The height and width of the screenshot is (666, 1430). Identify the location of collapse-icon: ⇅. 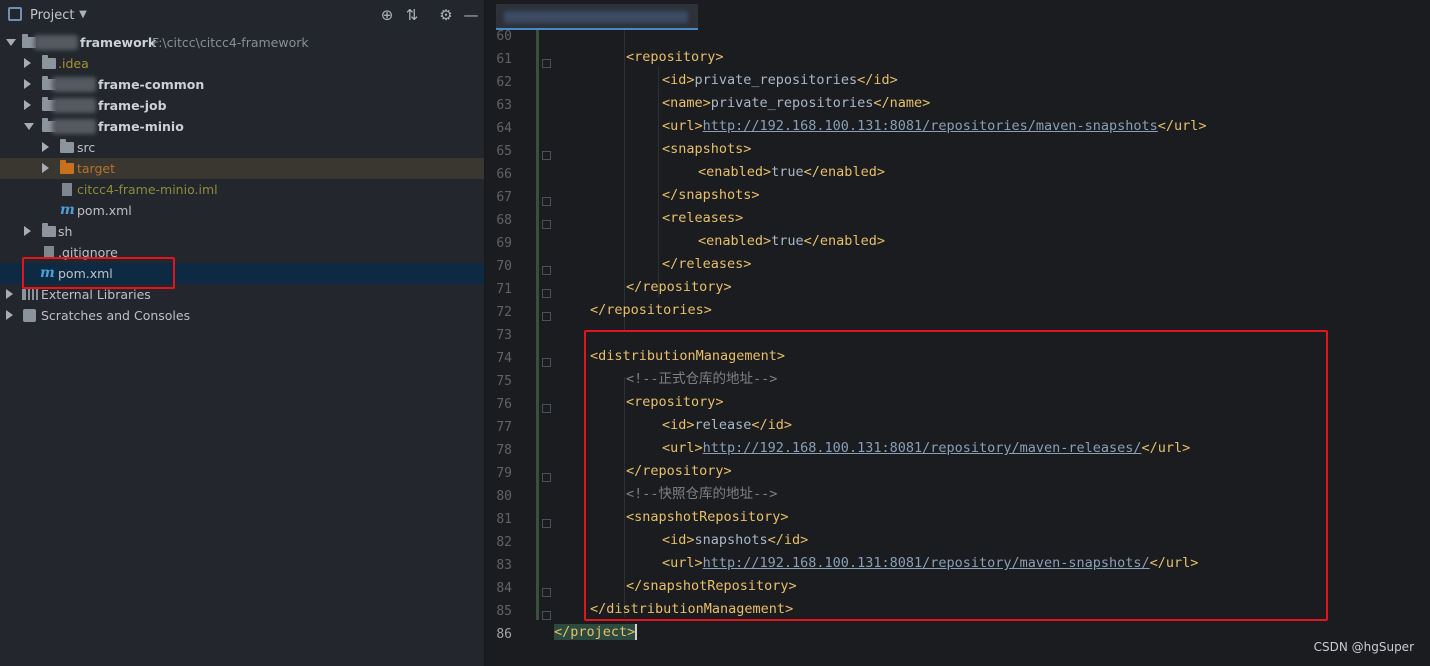
(412, 15).